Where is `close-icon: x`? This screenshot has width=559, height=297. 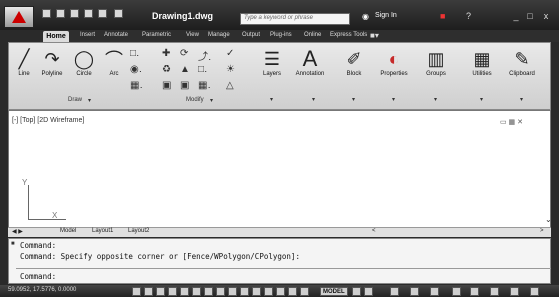 close-icon: x is located at coordinates (546, 16).